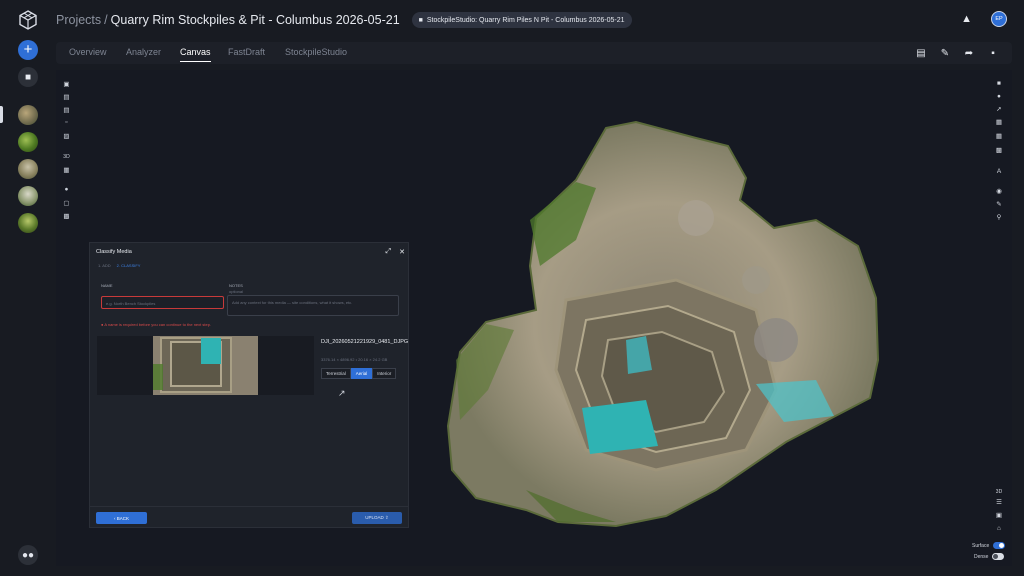  I want to click on notes-optional-label: optional, so click(236, 291).